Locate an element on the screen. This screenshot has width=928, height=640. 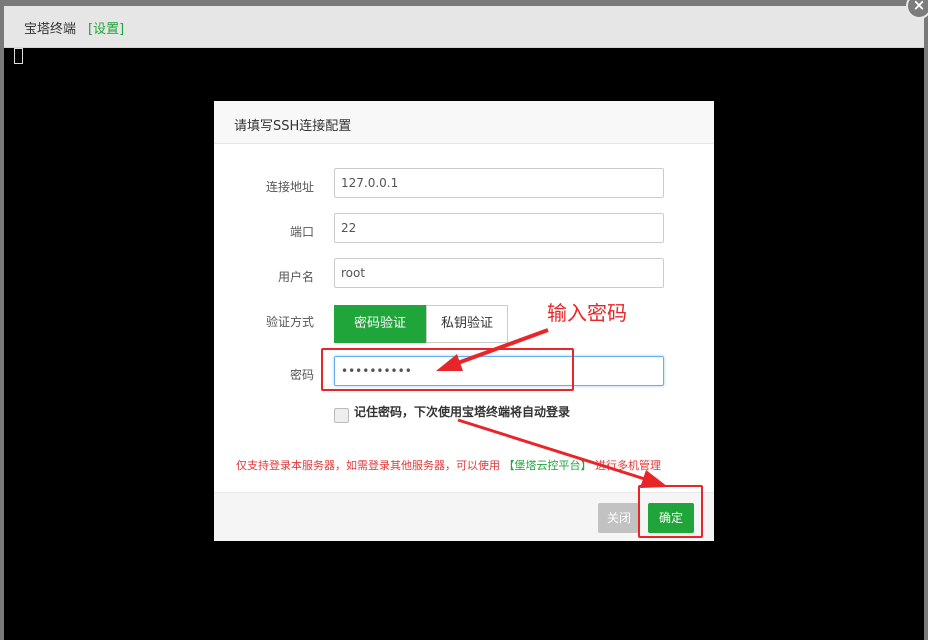
arrow-to-confirm-head-icon is located at coordinates (654, 479).